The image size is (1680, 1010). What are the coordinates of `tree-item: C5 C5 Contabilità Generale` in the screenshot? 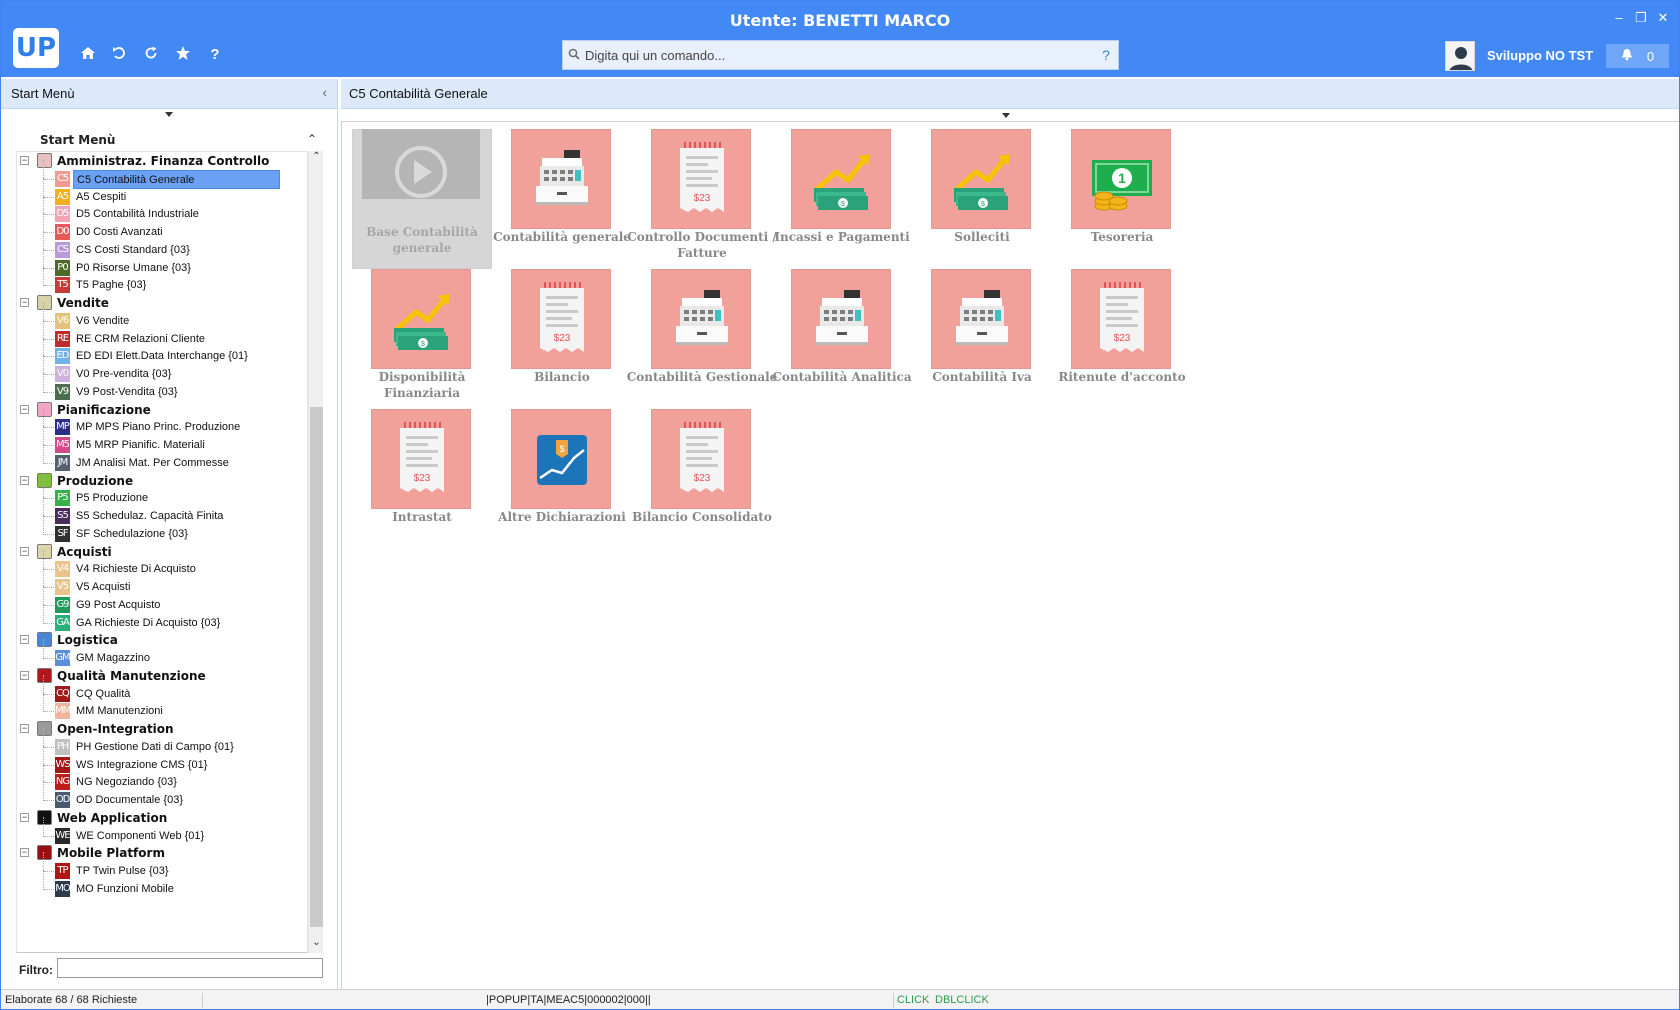 It's located at (162, 174).